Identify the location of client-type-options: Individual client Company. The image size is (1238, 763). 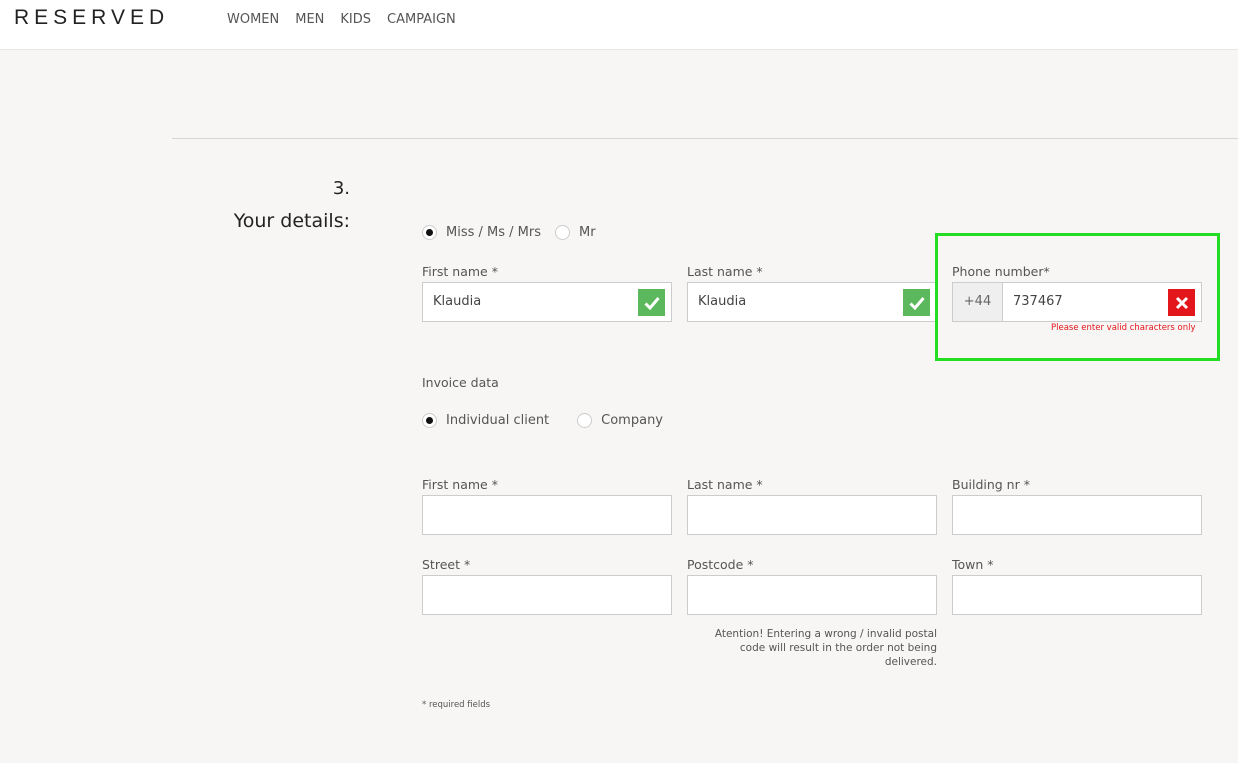
(549, 420).